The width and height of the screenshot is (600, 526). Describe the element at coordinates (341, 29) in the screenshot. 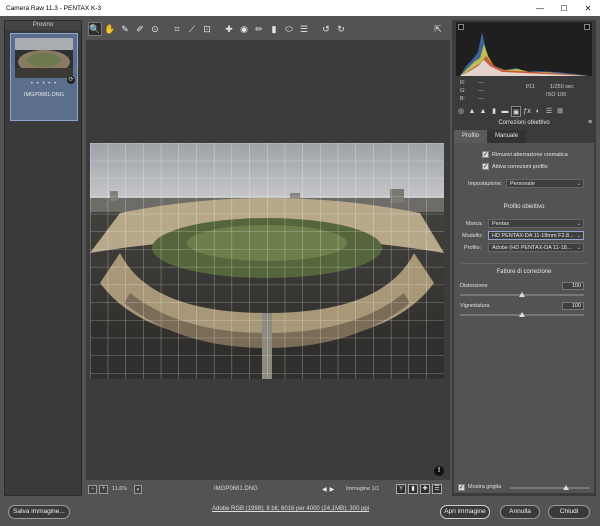

I see `rotate-cw-tool-icon: ↻` at that location.